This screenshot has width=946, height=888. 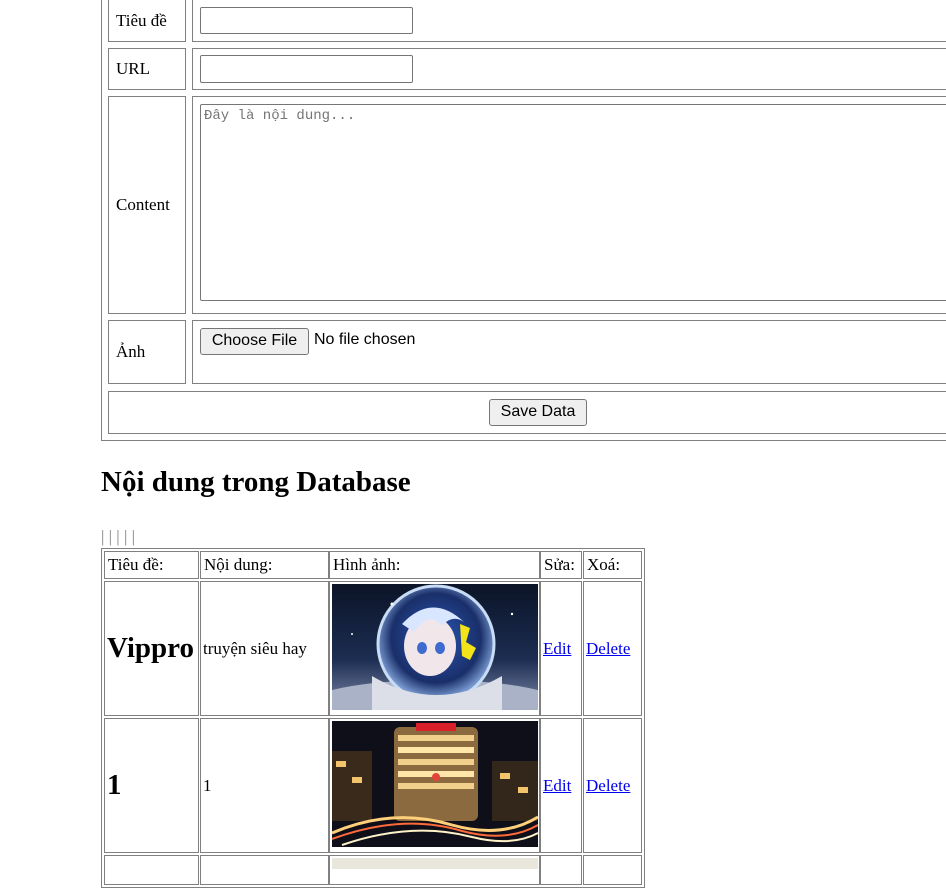 What do you see at coordinates (538, 412) in the screenshot?
I see `save-data-button: Save Data` at bounding box center [538, 412].